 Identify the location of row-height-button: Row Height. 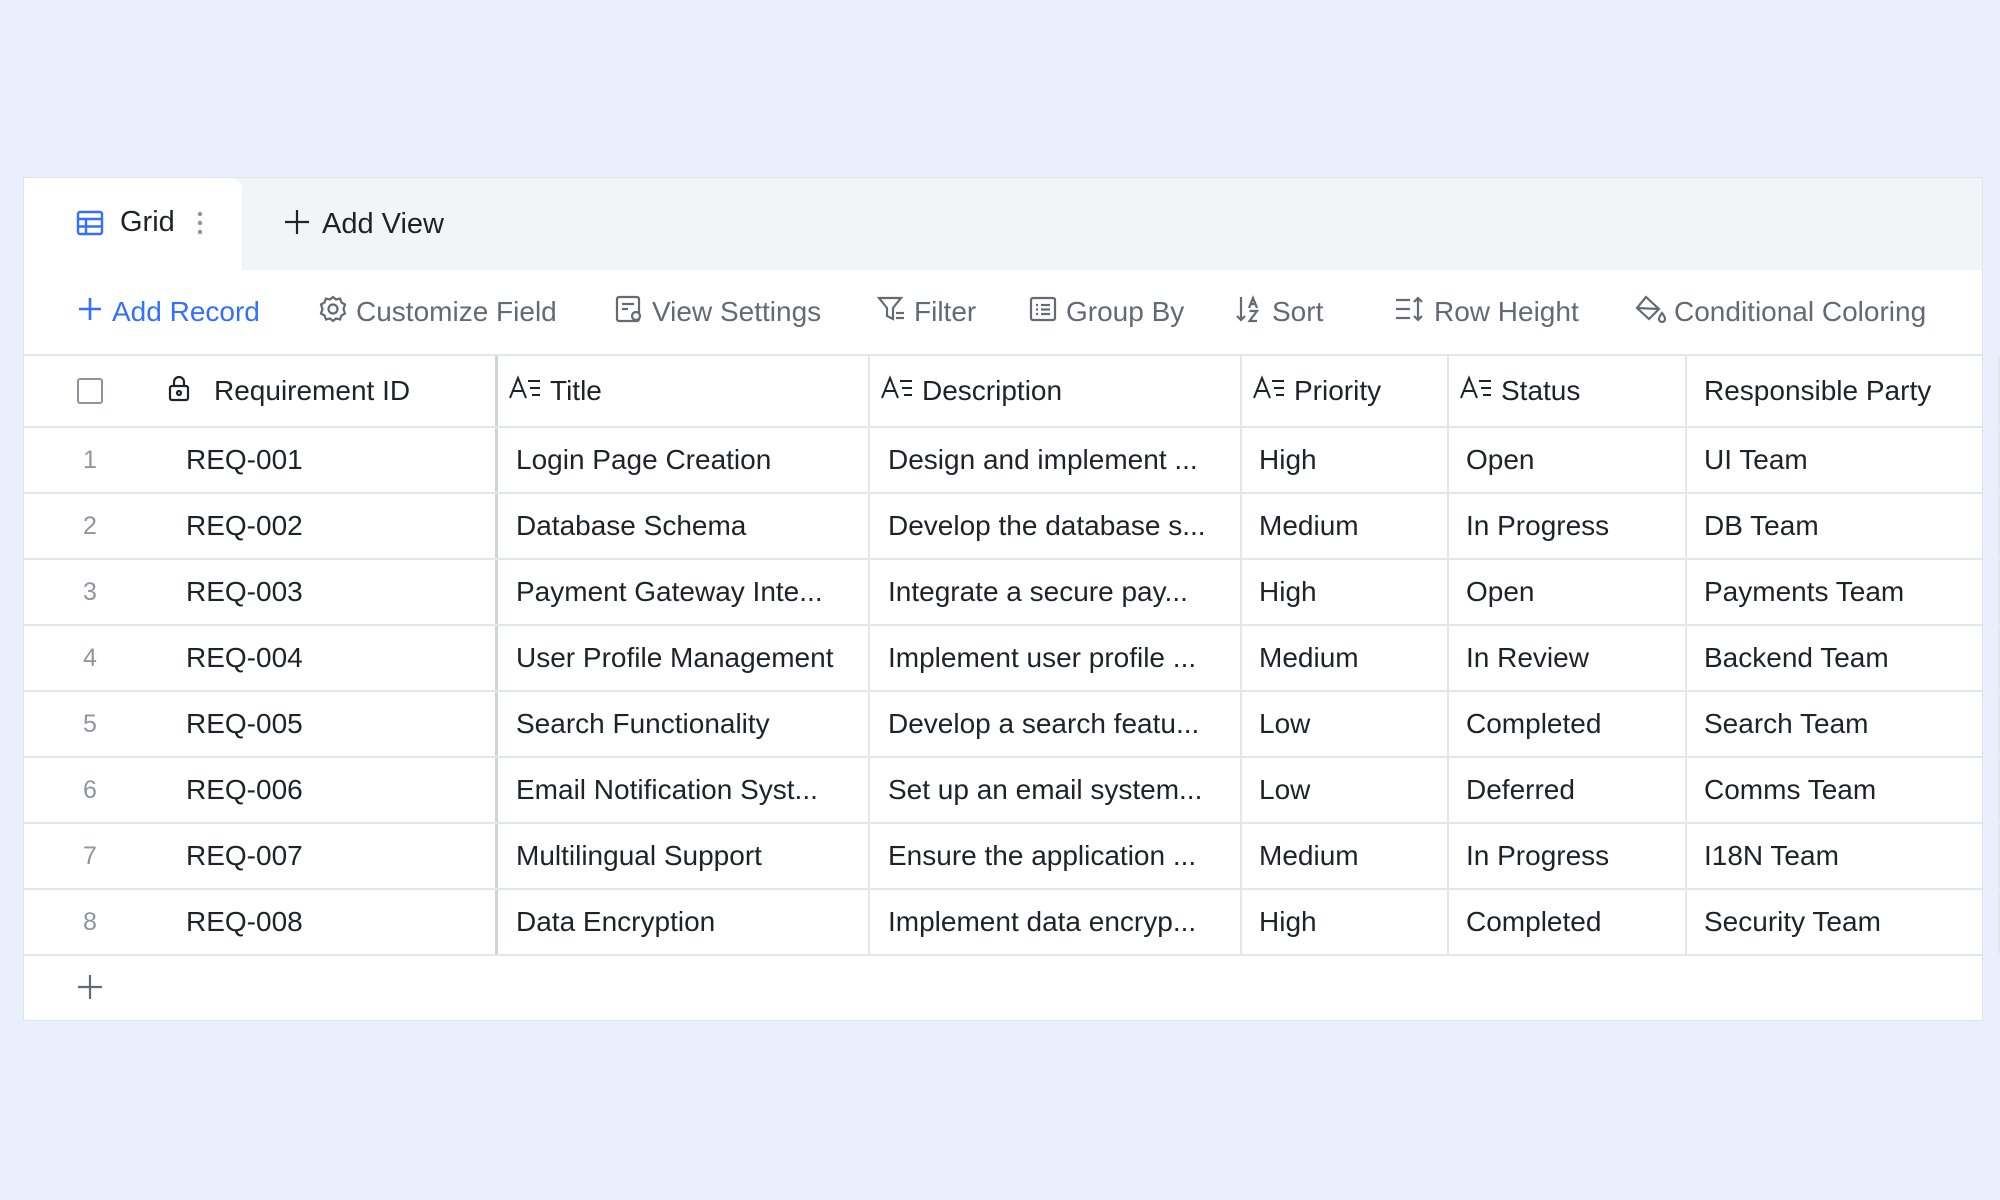
(1486, 312).